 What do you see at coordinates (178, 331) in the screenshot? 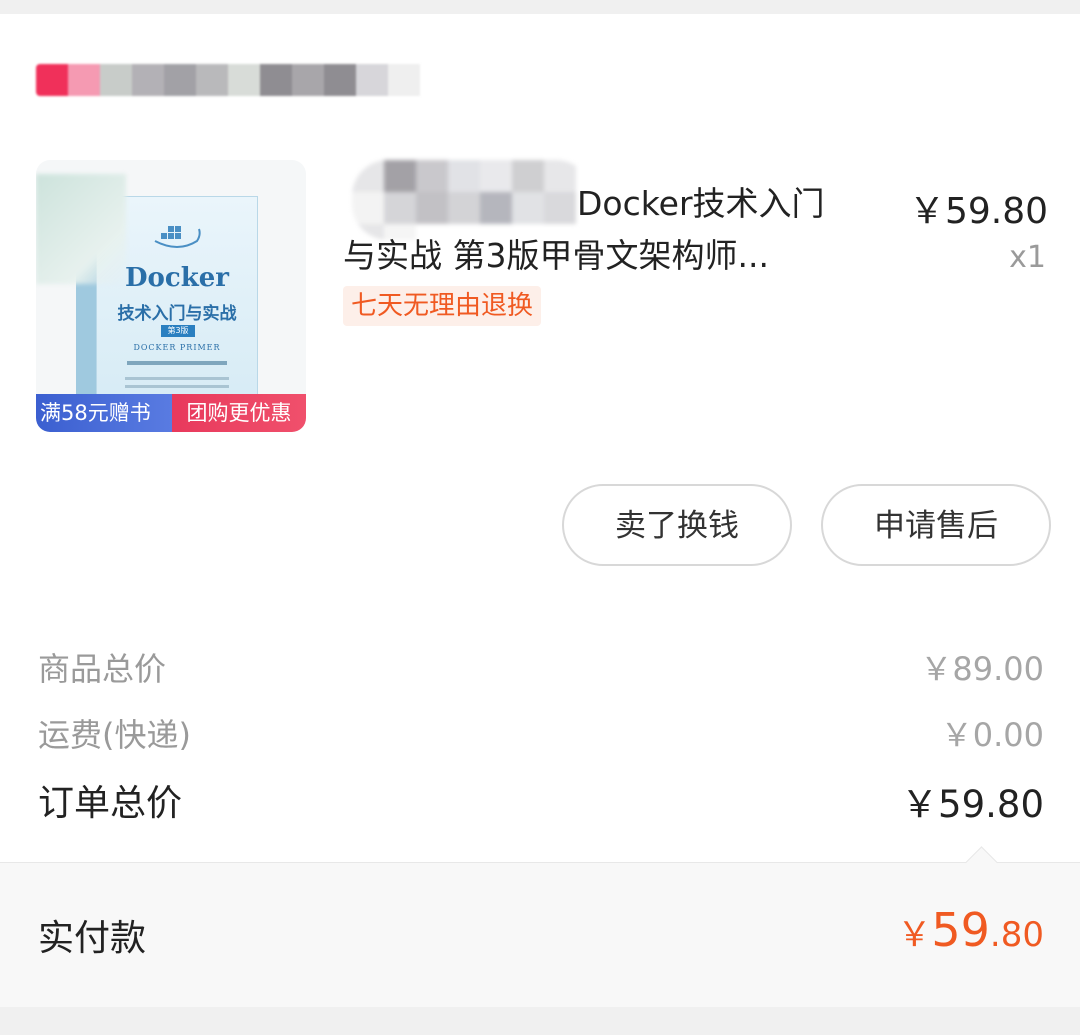
I see `book-edition: 第3版` at bounding box center [178, 331].